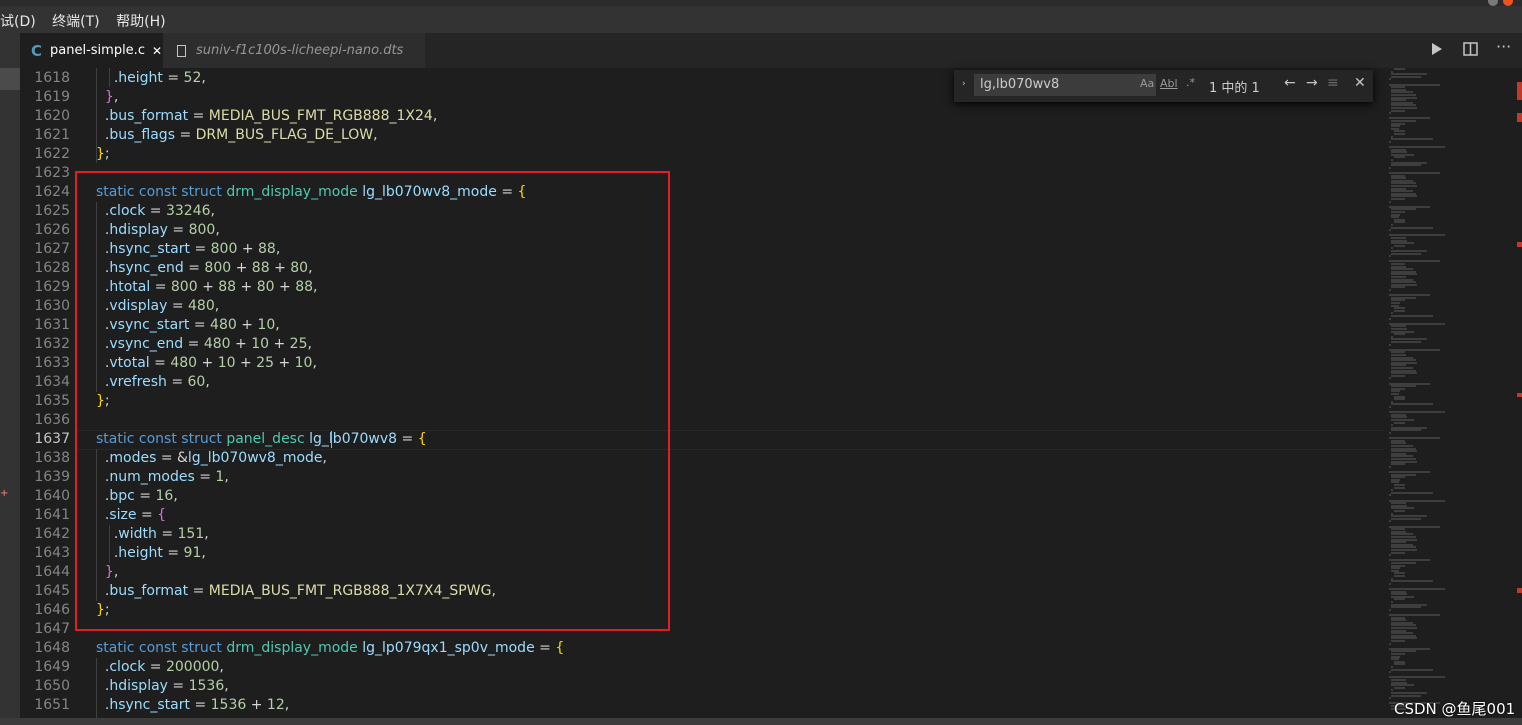 The image size is (1522, 725). I want to click on find-in-selection-icon: ≡, so click(1333, 83).